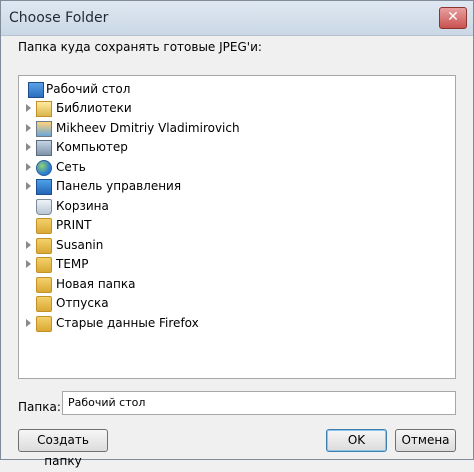 The height and width of the screenshot is (472, 474). What do you see at coordinates (237, 246) in the screenshot?
I see `tree-item-susanin: Susanin` at bounding box center [237, 246].